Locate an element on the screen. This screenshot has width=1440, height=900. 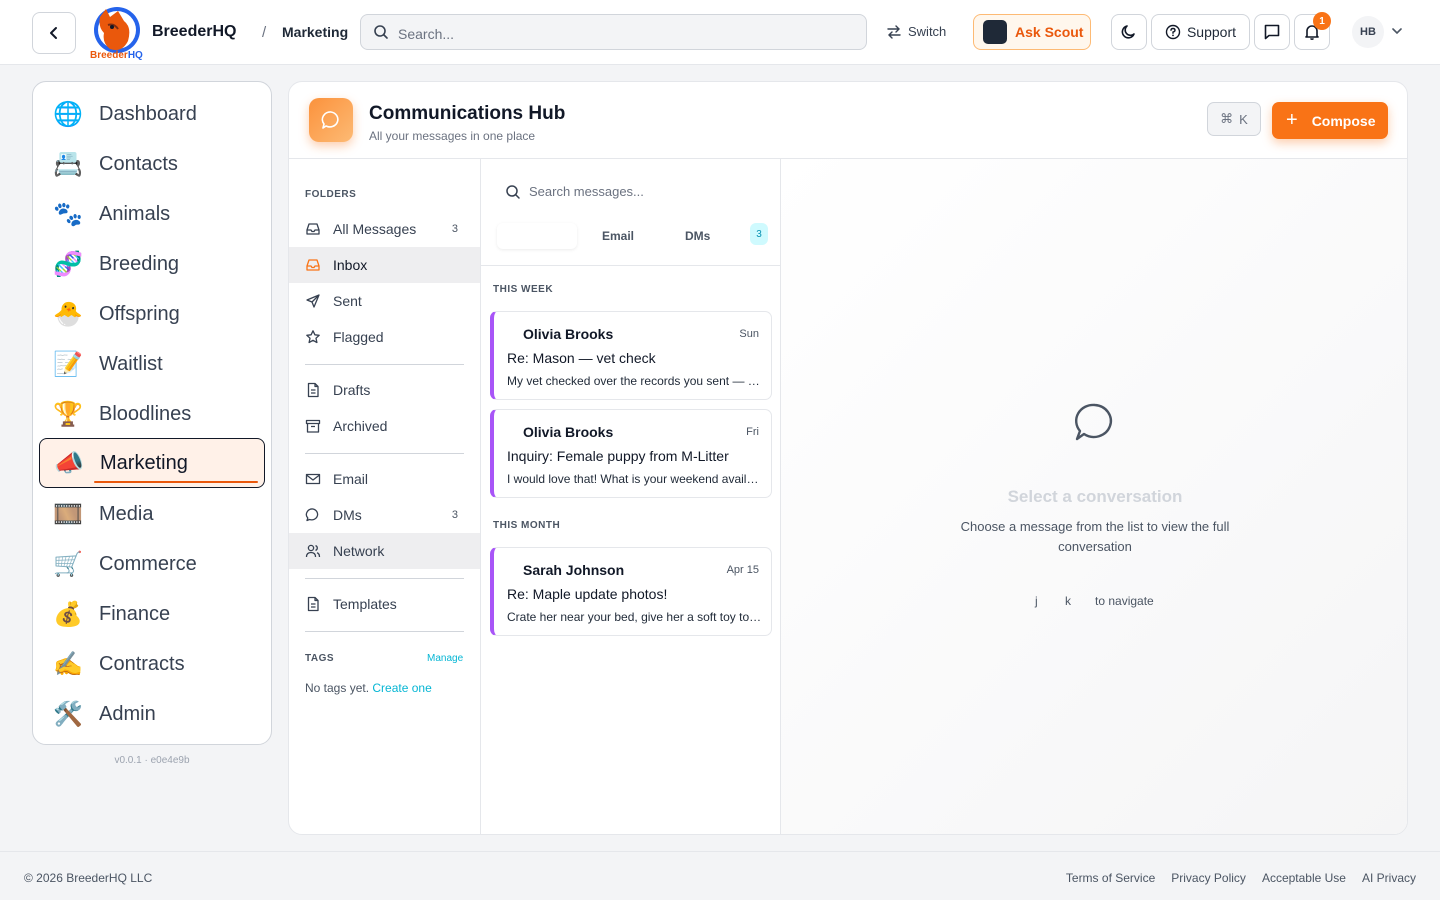
hub-icon is located at coordinates (331, 120).